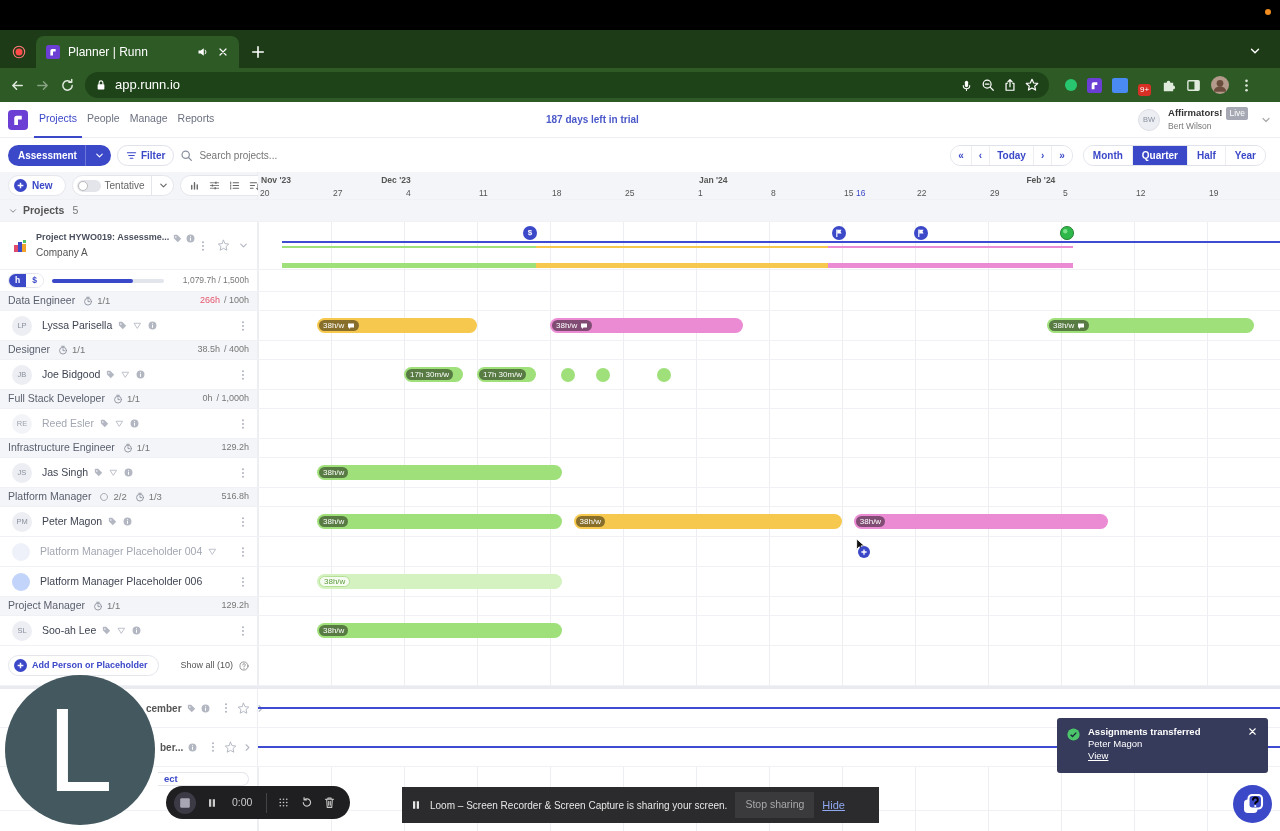  What do you see at coordinates (98, 606) in the screenshot?
I see `timer-icon` at bounding box center [98, 606].